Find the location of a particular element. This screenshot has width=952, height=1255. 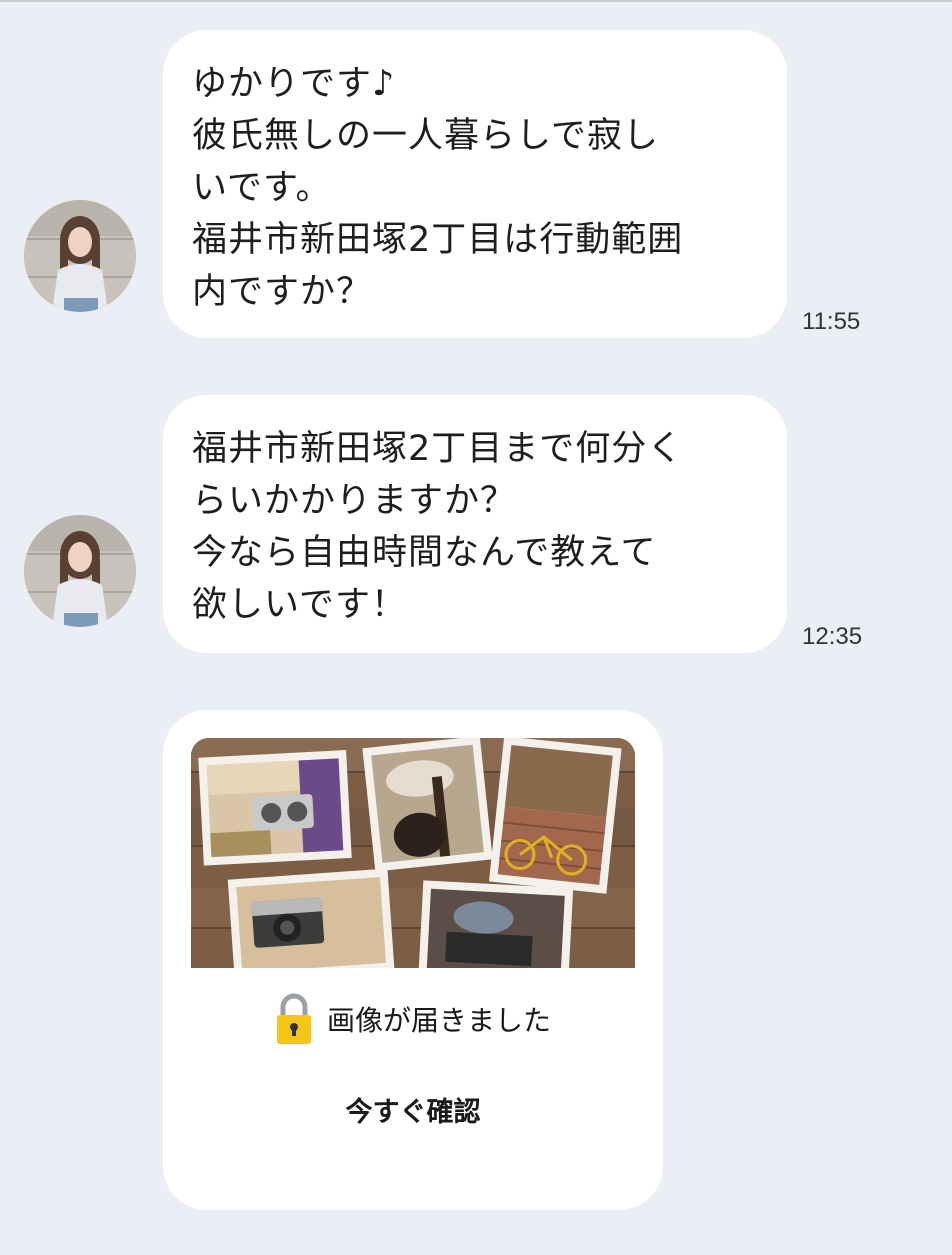

message-time: 12:35 is located at coordinates (832, 636).